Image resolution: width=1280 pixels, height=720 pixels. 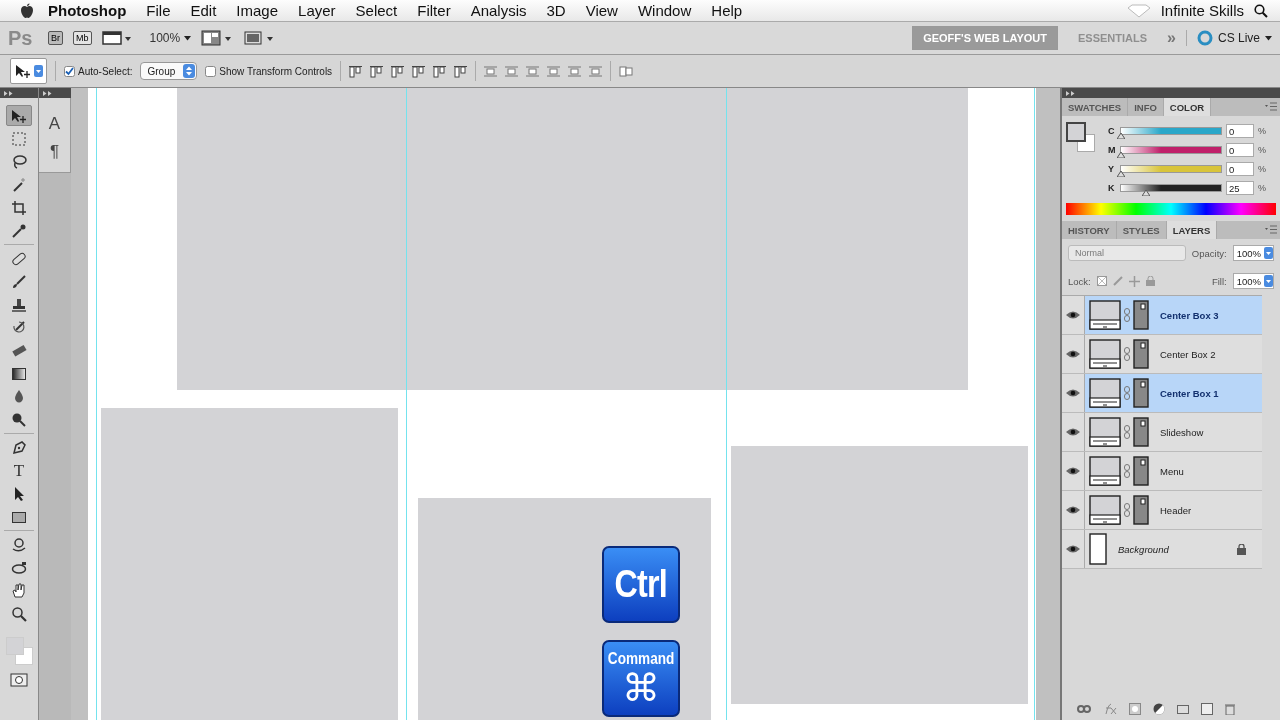 I want to click on panel-tab: LAYERS, so click(x=1192, y=230).